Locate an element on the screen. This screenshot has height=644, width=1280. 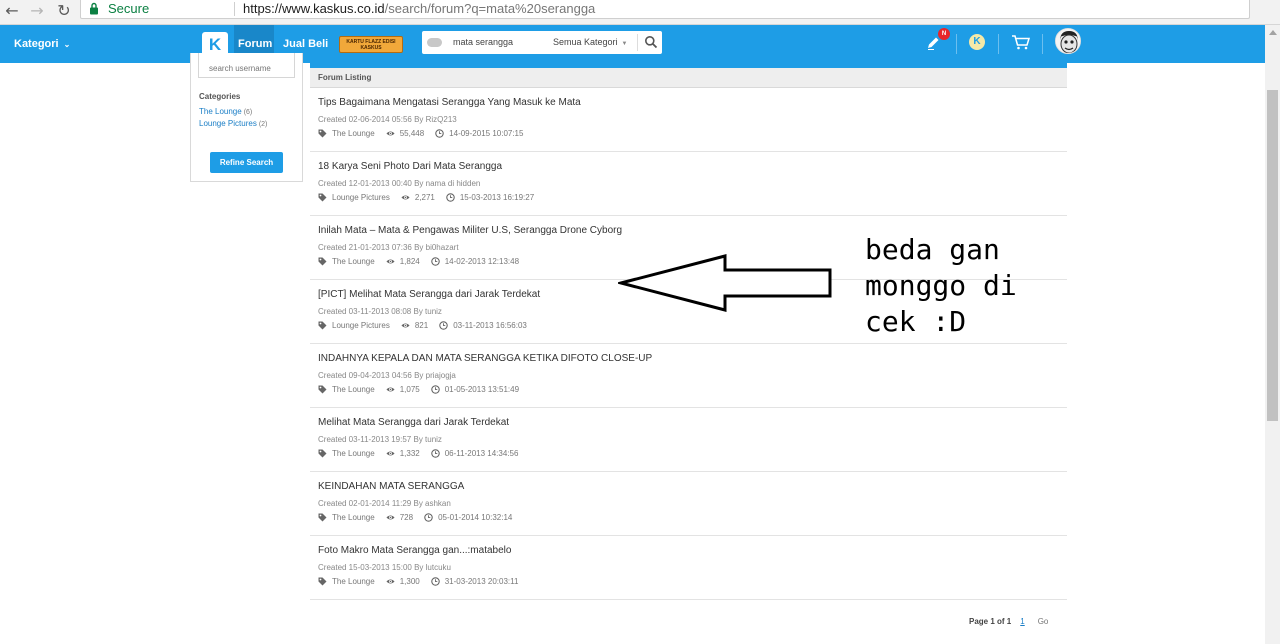
avatar is located at coordinates (1068, 41).